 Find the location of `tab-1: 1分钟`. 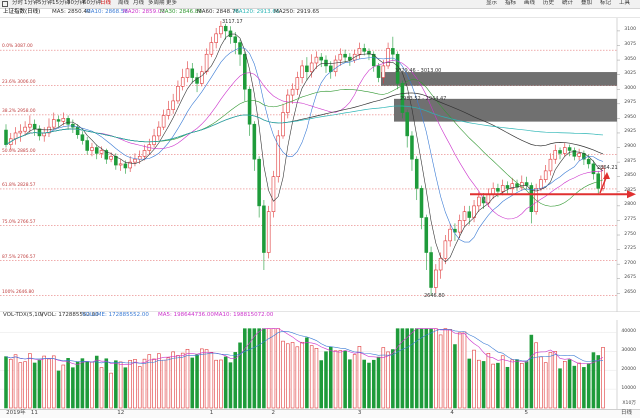

tab-1: 1分钟 is located at coordinates (31, 3).